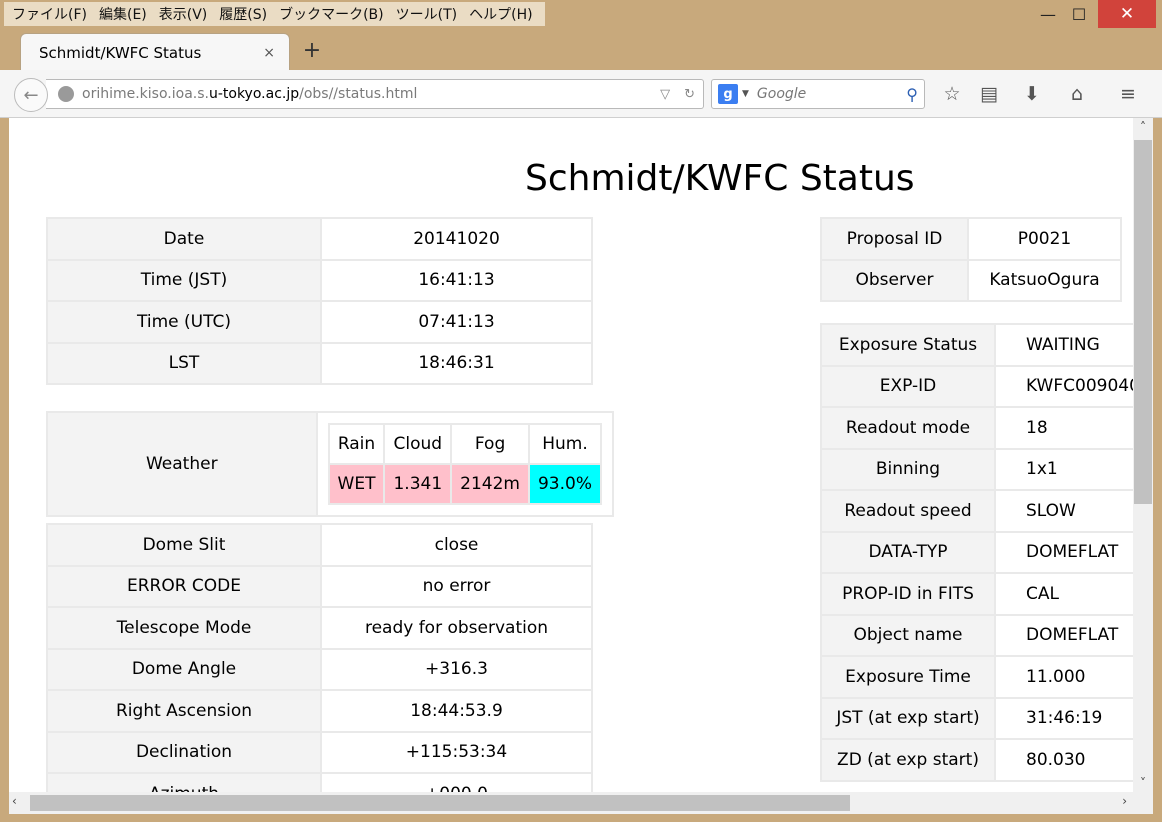 Image resolution: width=1162 pixels, height=822 pixels. What do you see at coordinates (1064, 386) in the screenshot?
I see `row-value: KWFC0090403` at bounding box center [1064, 386].